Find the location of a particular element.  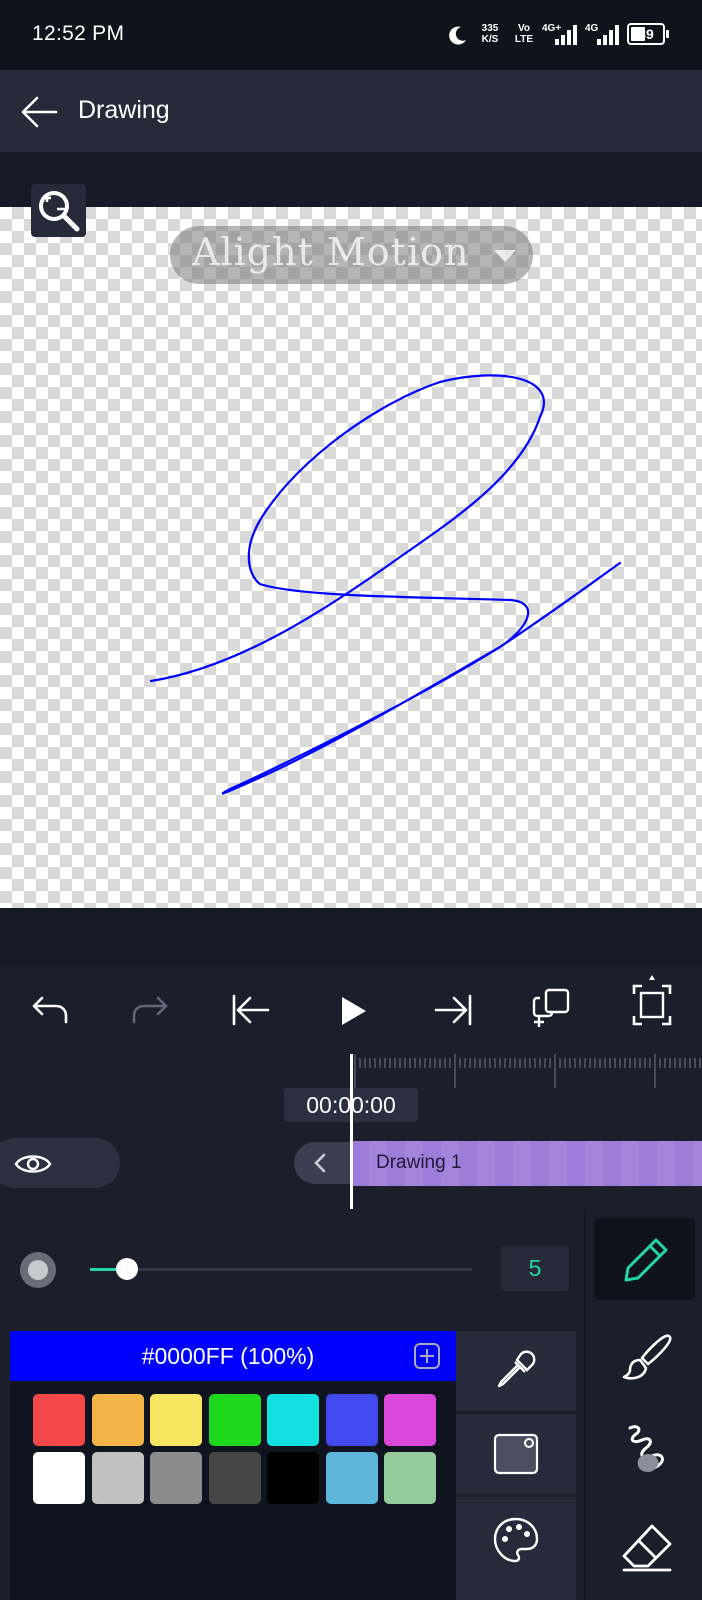

battery-tip is located at coordinates (667, 34).